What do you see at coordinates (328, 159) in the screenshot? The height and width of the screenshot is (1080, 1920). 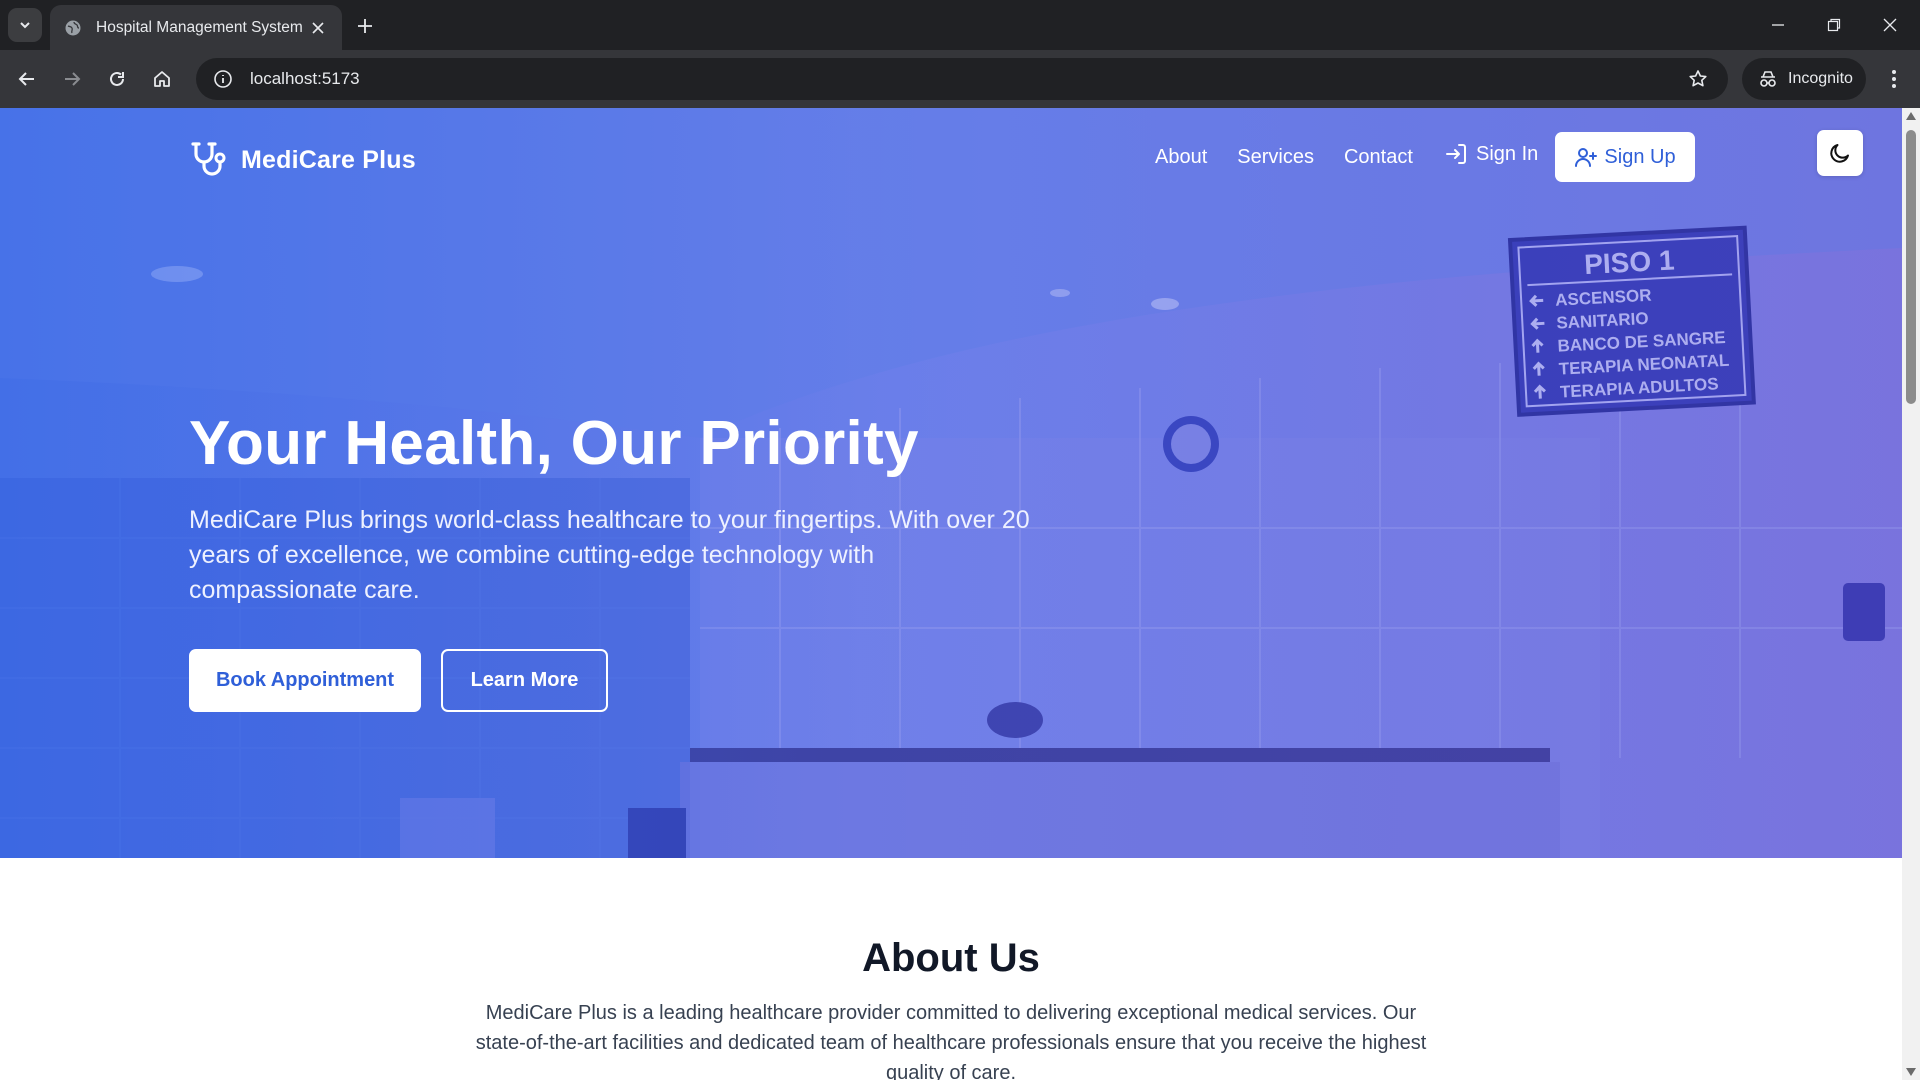 I see `brand-name: MediCare Plus` at bounding box center [328, 159].